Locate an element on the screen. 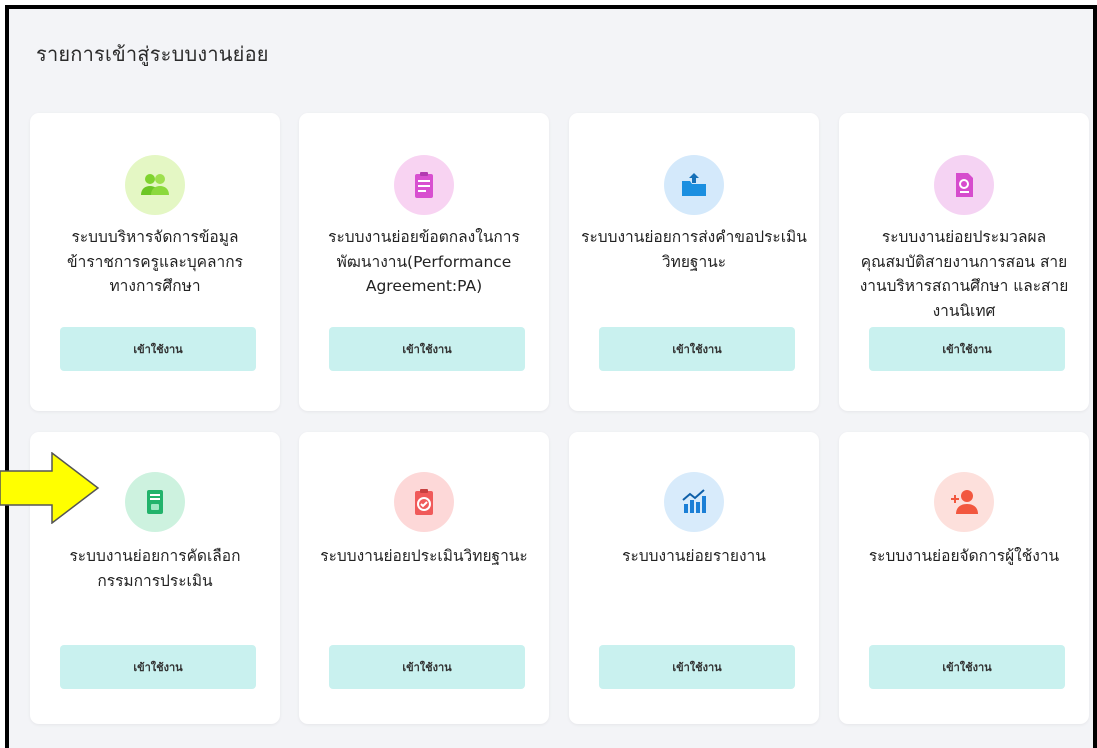 Image resolution: width=1097 pixels, height=748 pixels. card-label: ระบบงานย่อยประเมินวิทยฐานะ is located at coordinates (424, 556).